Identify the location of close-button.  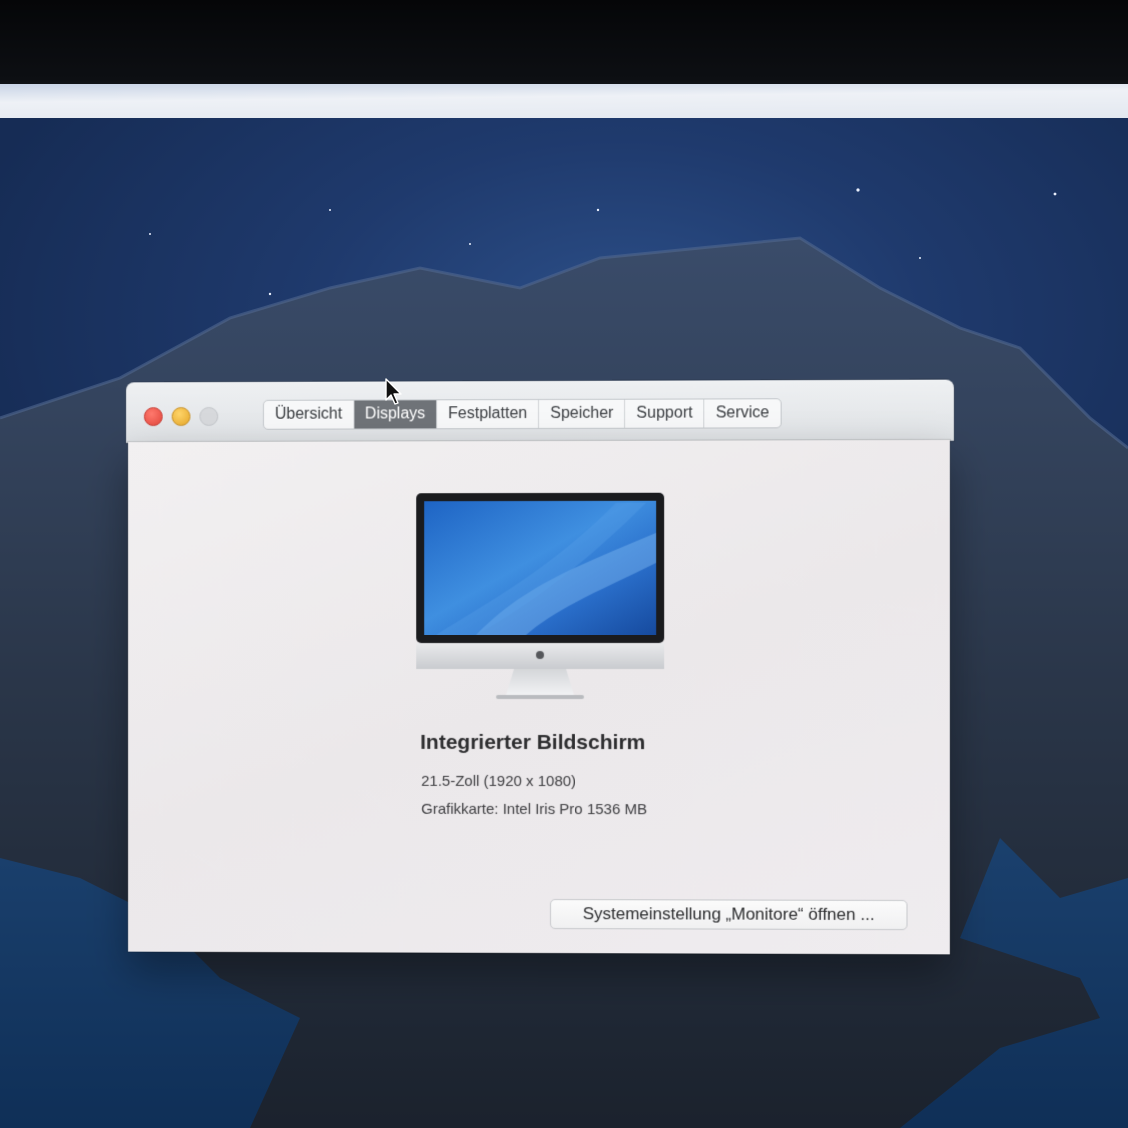
(153, 417).